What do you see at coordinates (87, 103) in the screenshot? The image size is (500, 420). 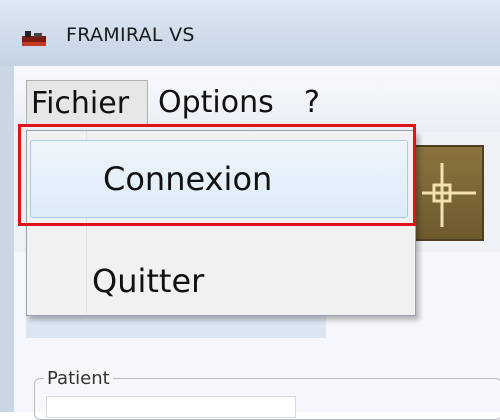 I see `menu-fichier: Fichier` at bounding box center [87, 103].